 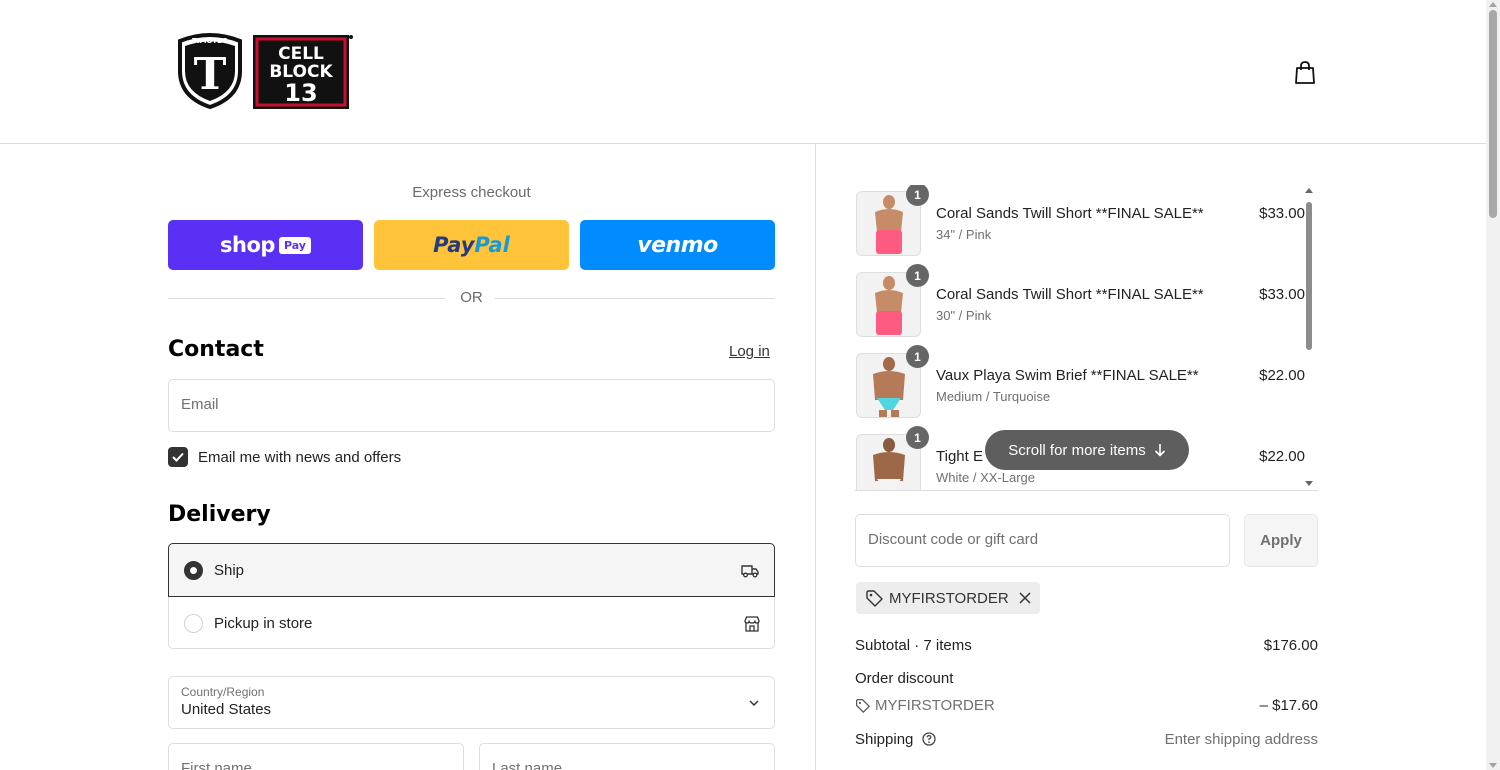 I want to click on subtotal-value: $176.00, so click(x=1290, y=645).